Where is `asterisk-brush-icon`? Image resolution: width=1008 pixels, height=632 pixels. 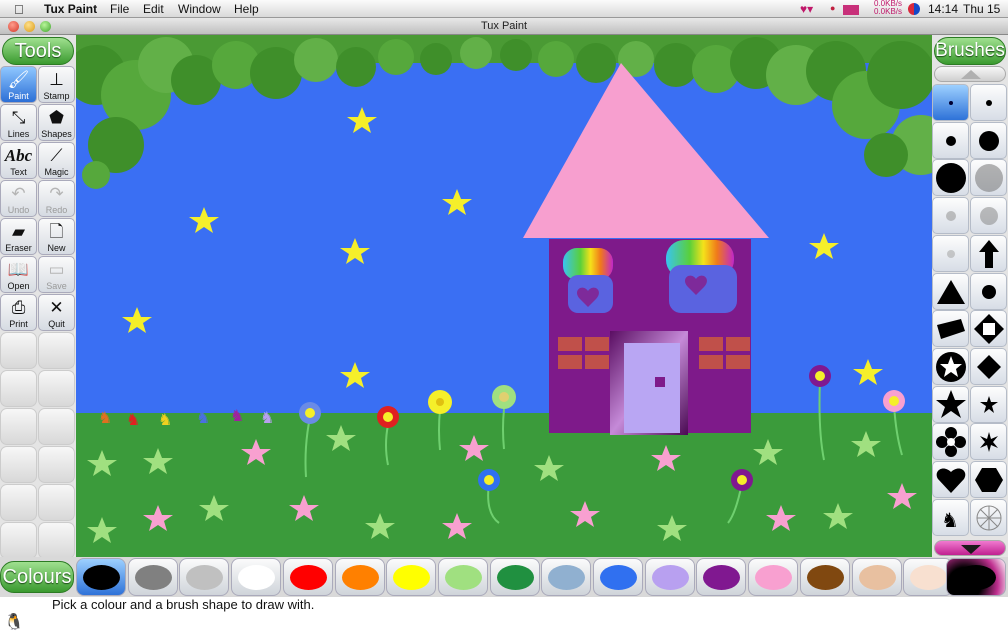
asterisk-brush-icon is located at coordinates (989, 442).